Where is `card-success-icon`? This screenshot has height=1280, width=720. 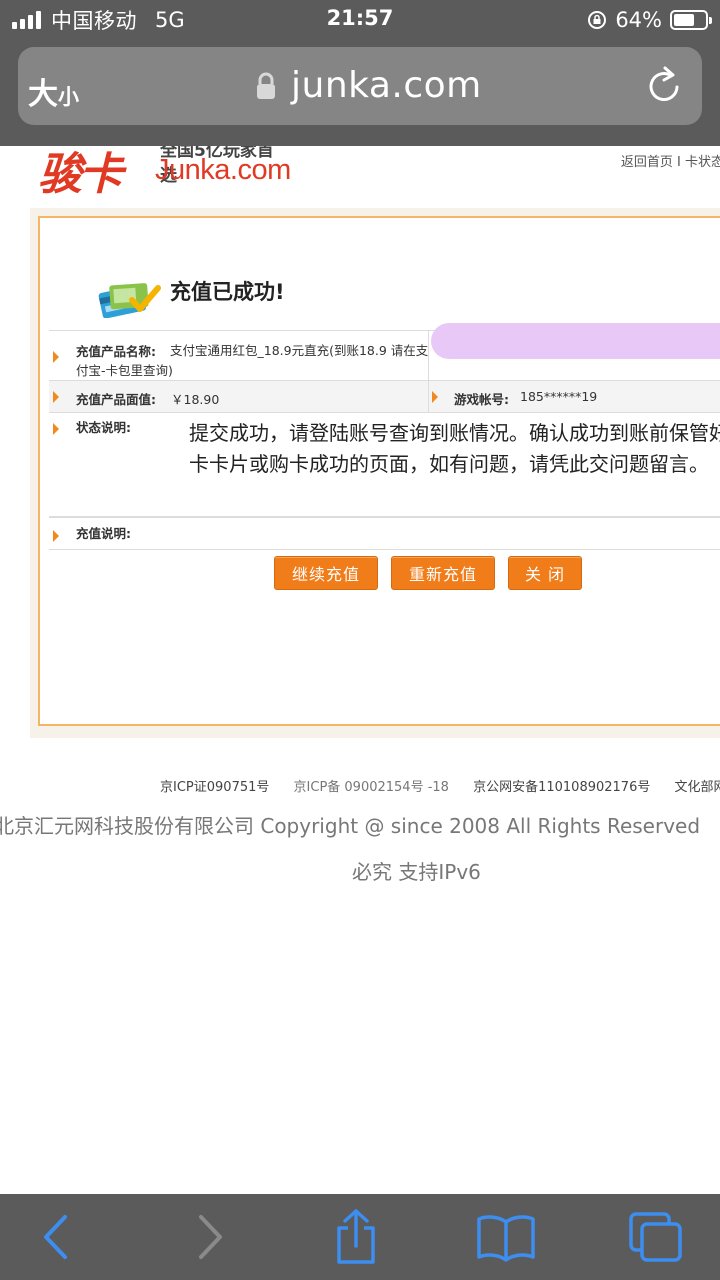 card-success-icon is located at coordinates (129, 300).